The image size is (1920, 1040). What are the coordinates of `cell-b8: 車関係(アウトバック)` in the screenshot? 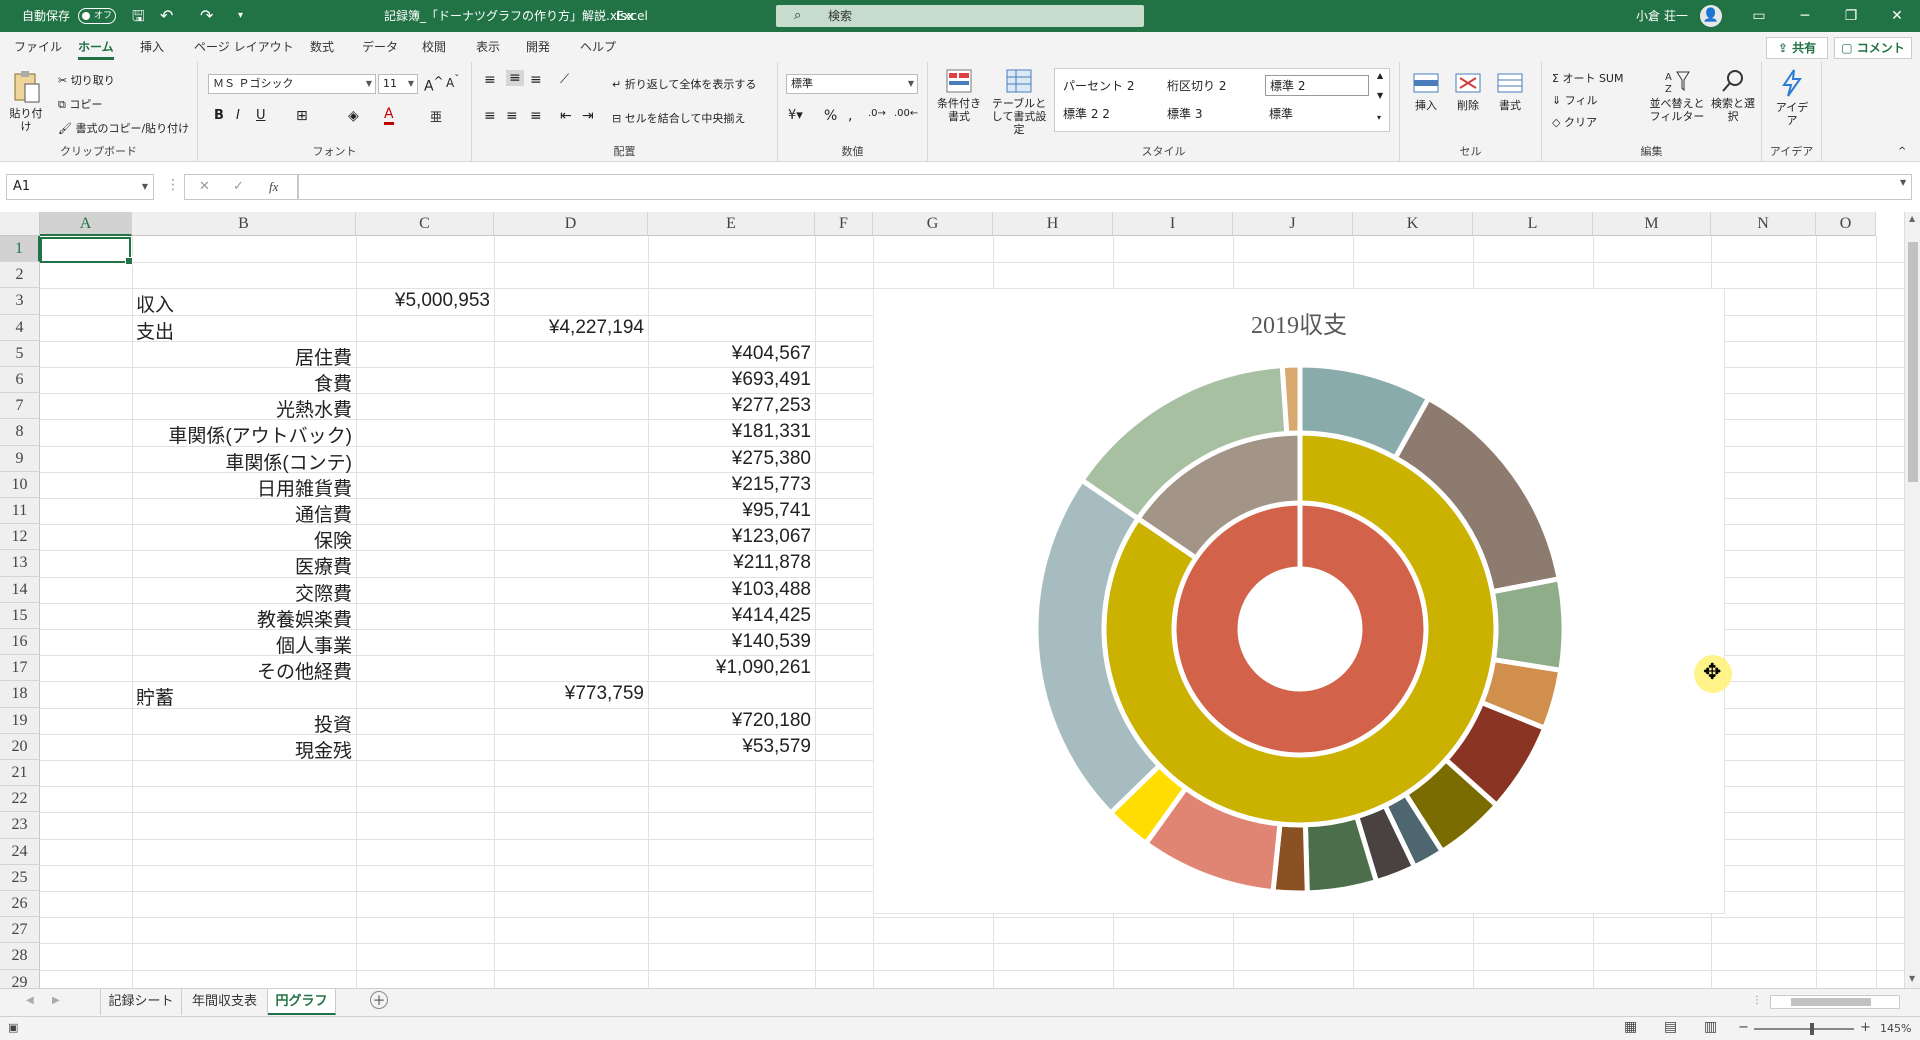 It's located at (242, 434).